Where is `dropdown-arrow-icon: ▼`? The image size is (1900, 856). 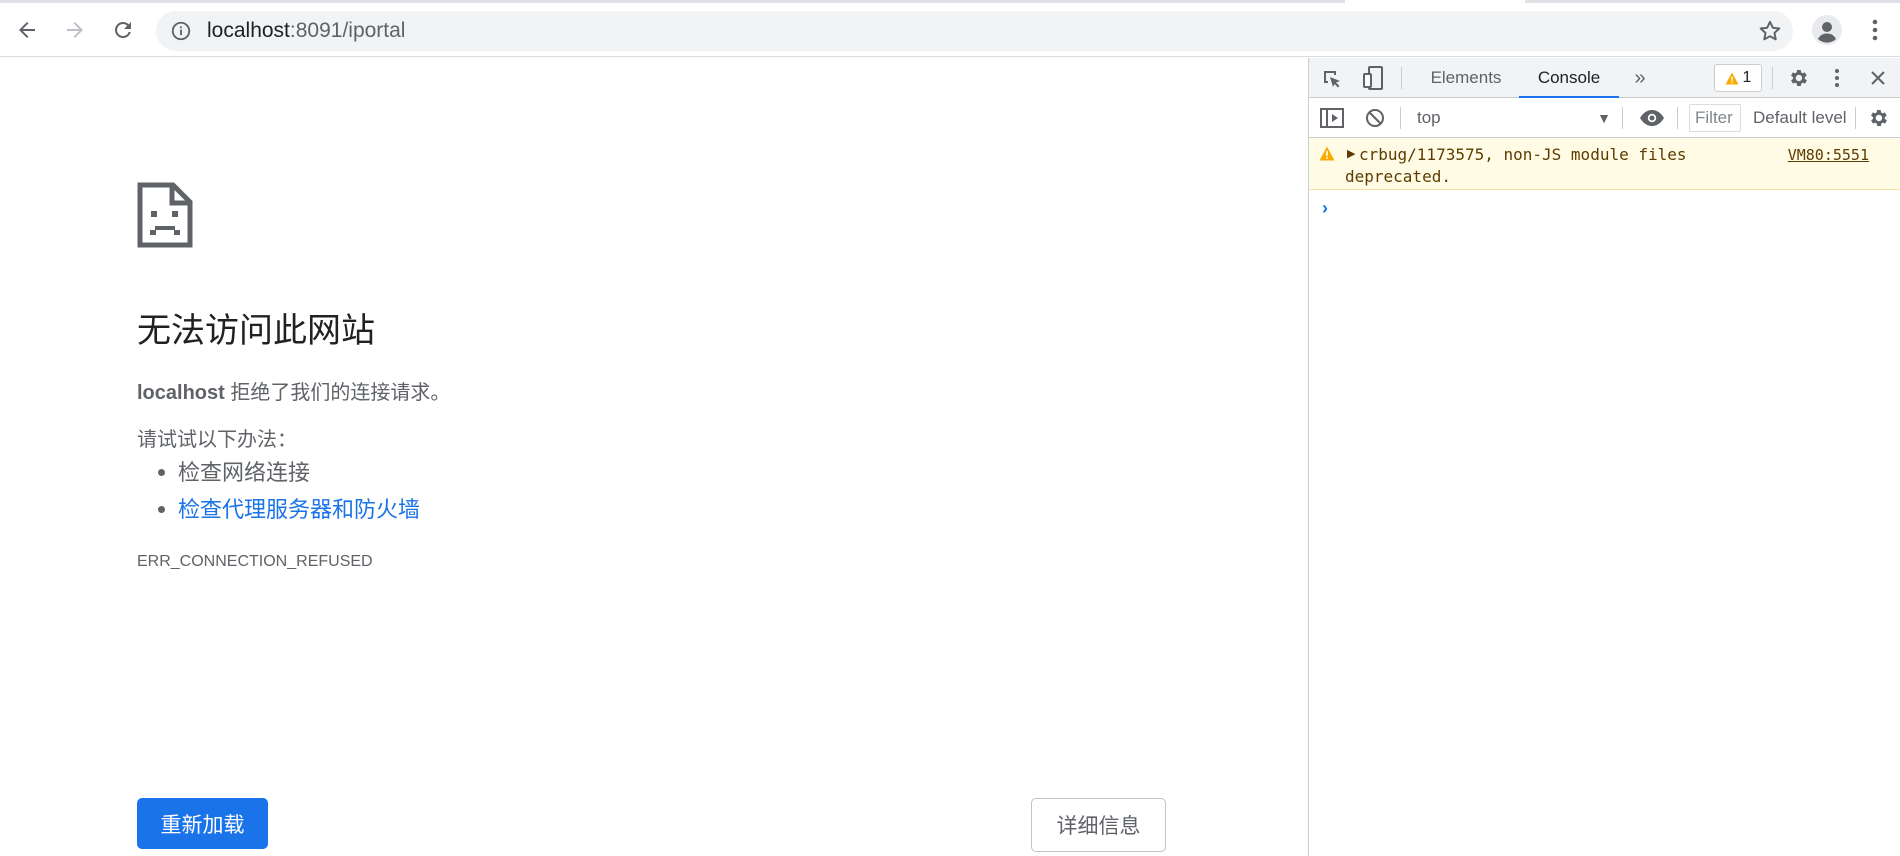
dropdown-arrow-icon: ▼ is located at coordinates (1604, 118).